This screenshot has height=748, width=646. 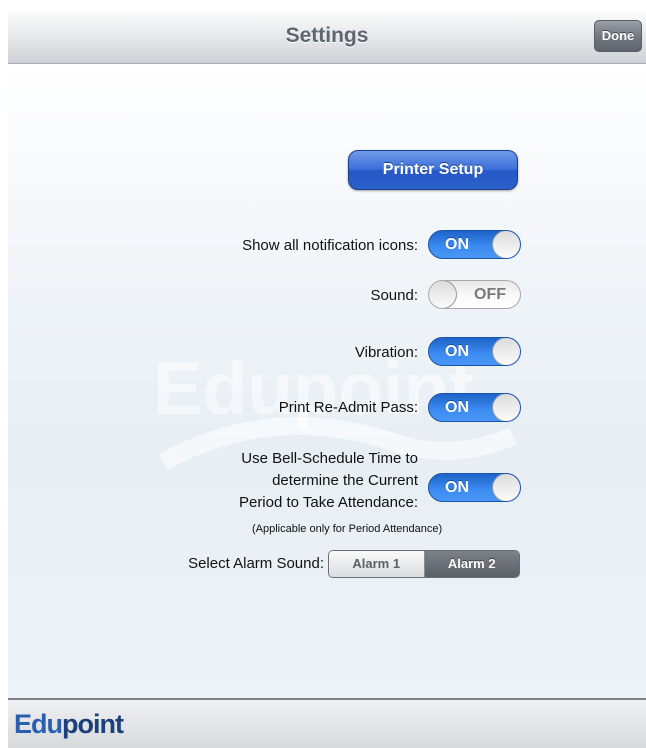 I want to click on bell-schedule-label-line3: Period to Take Attendance:, so click(x=328, y=502).